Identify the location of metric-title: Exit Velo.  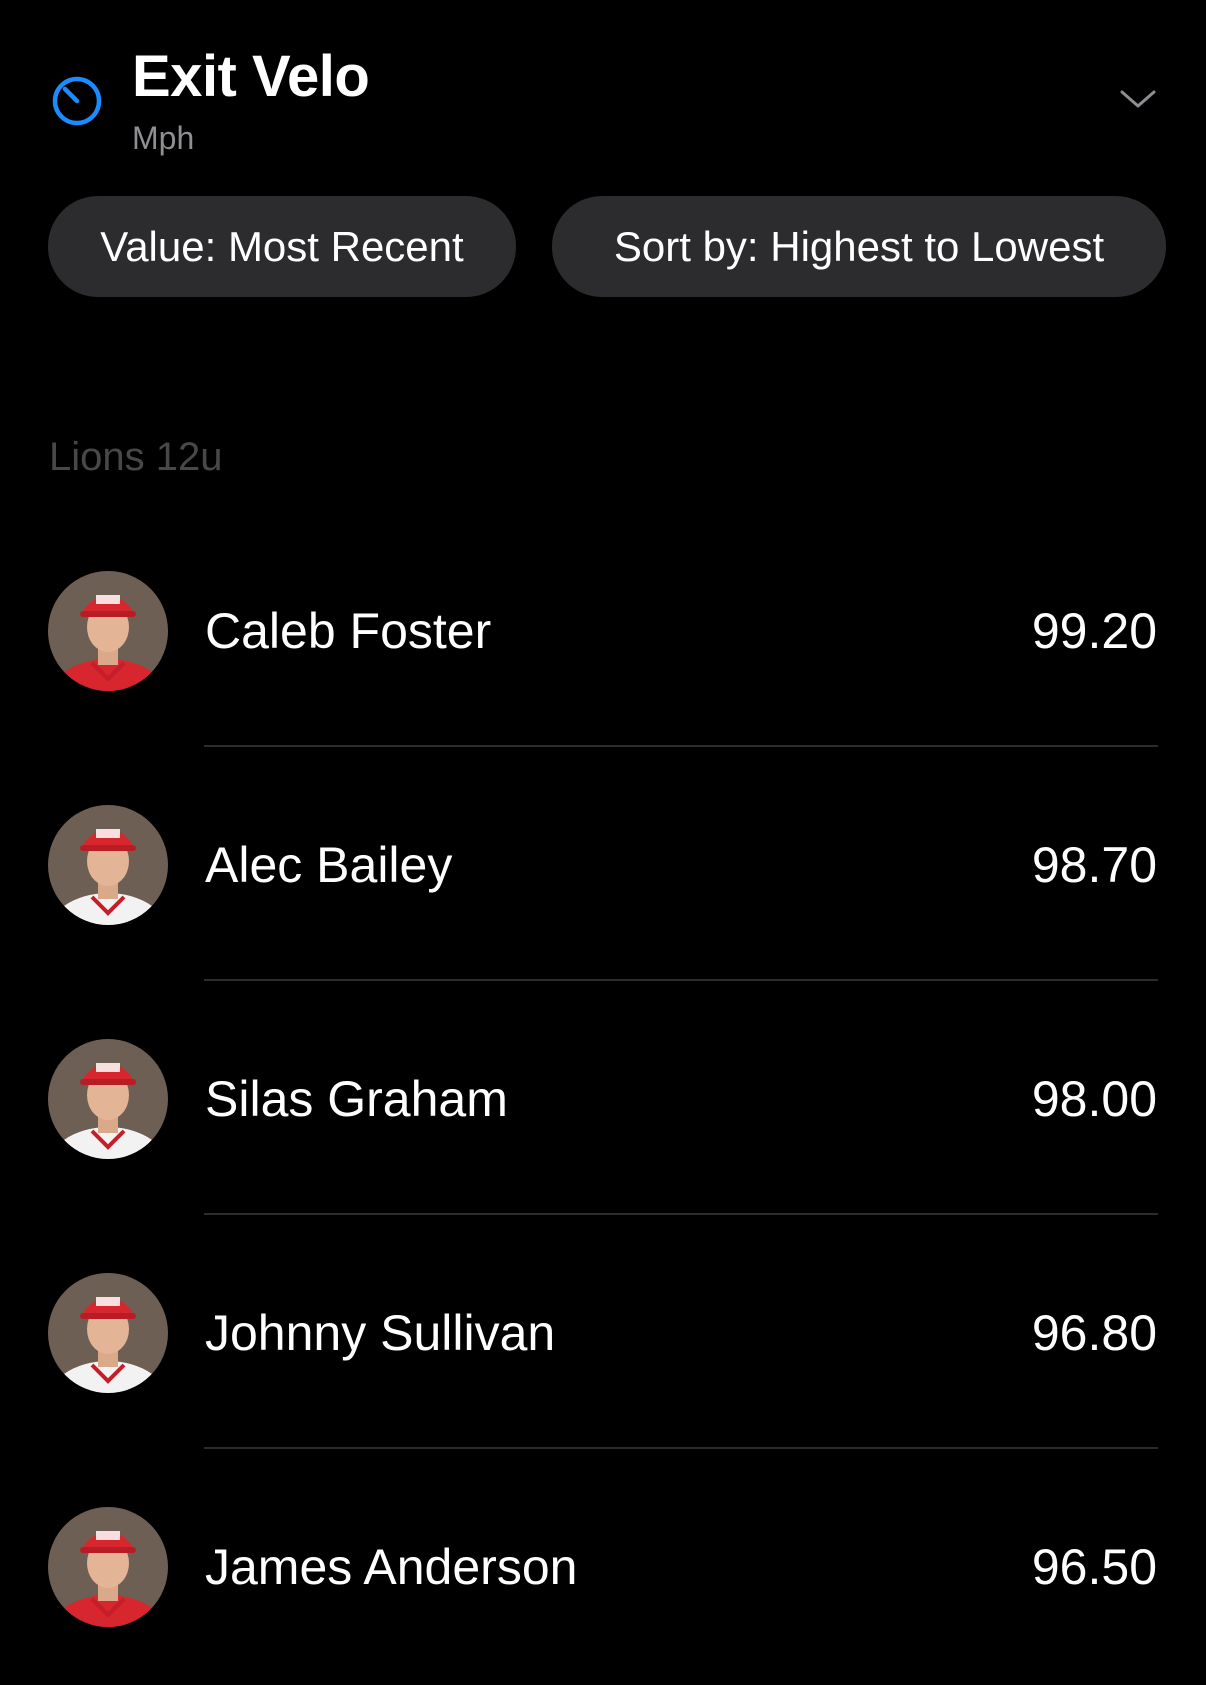
(251, 76).